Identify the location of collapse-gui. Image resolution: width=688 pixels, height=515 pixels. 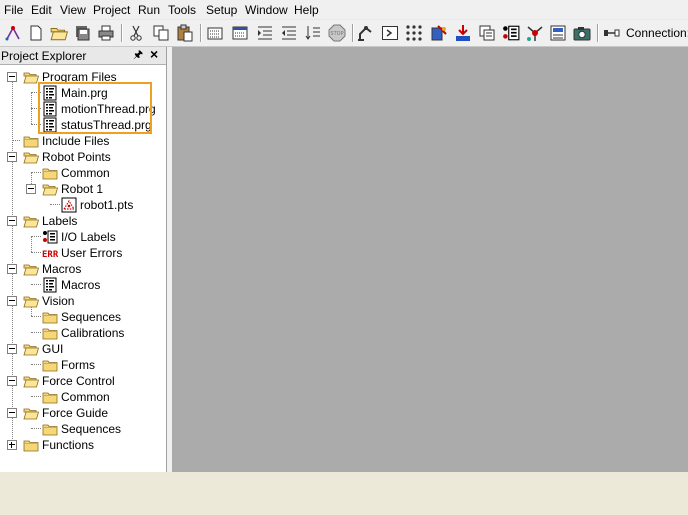
(12, 349).